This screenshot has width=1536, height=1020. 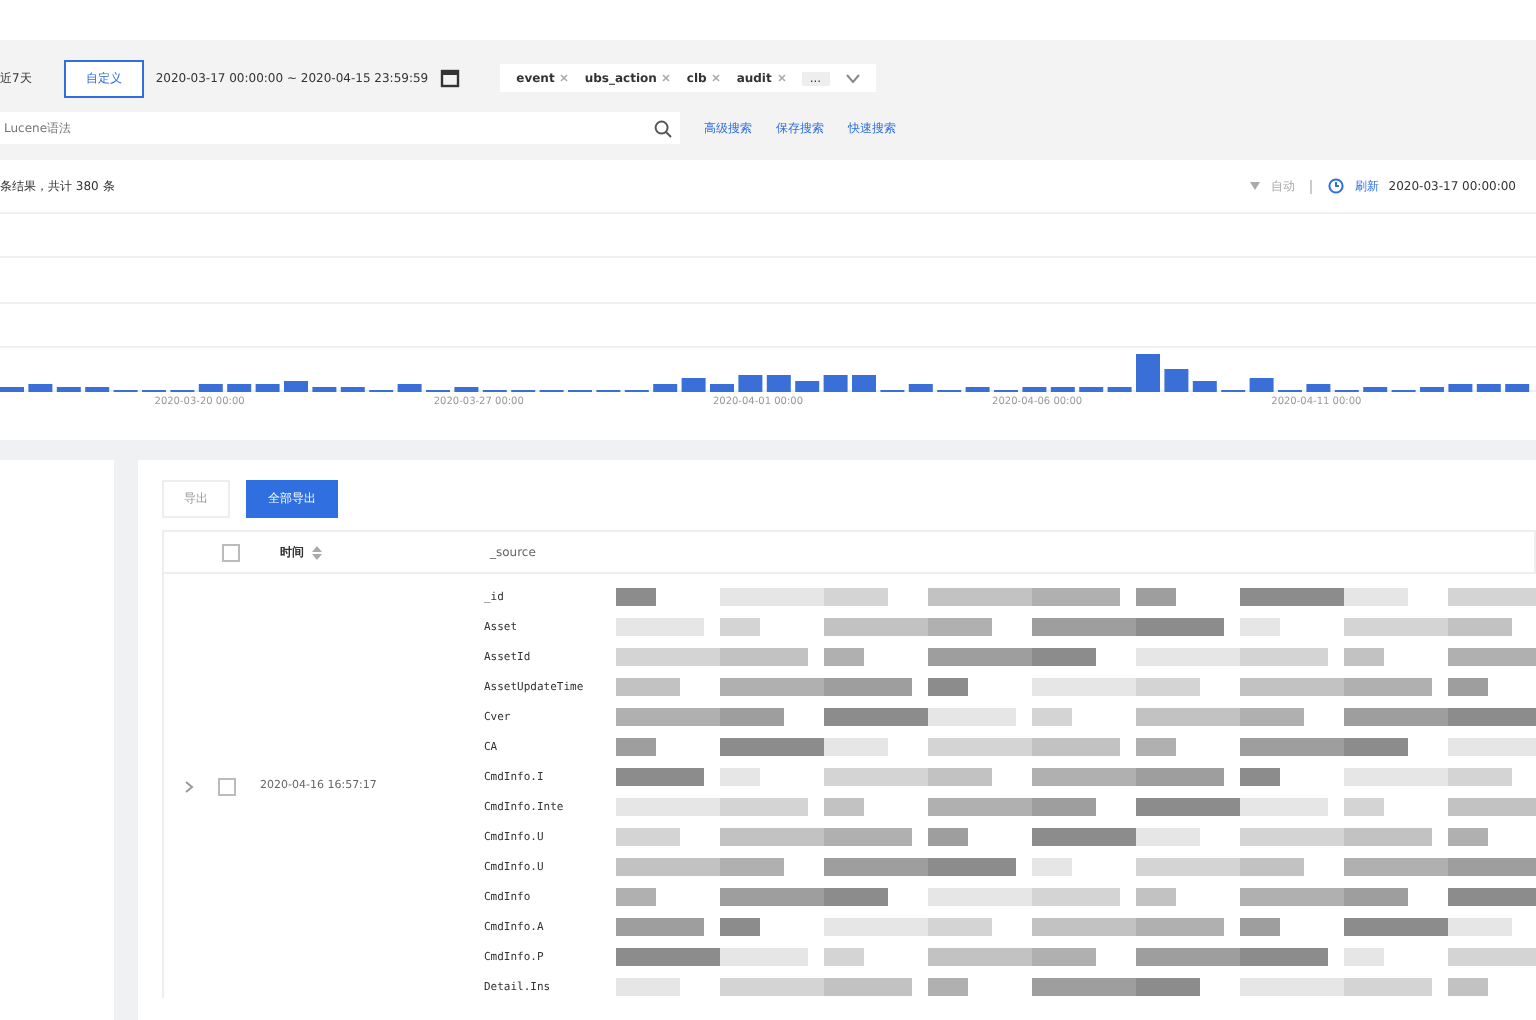 I want to click on search-icon, so click(x=663, y=128).